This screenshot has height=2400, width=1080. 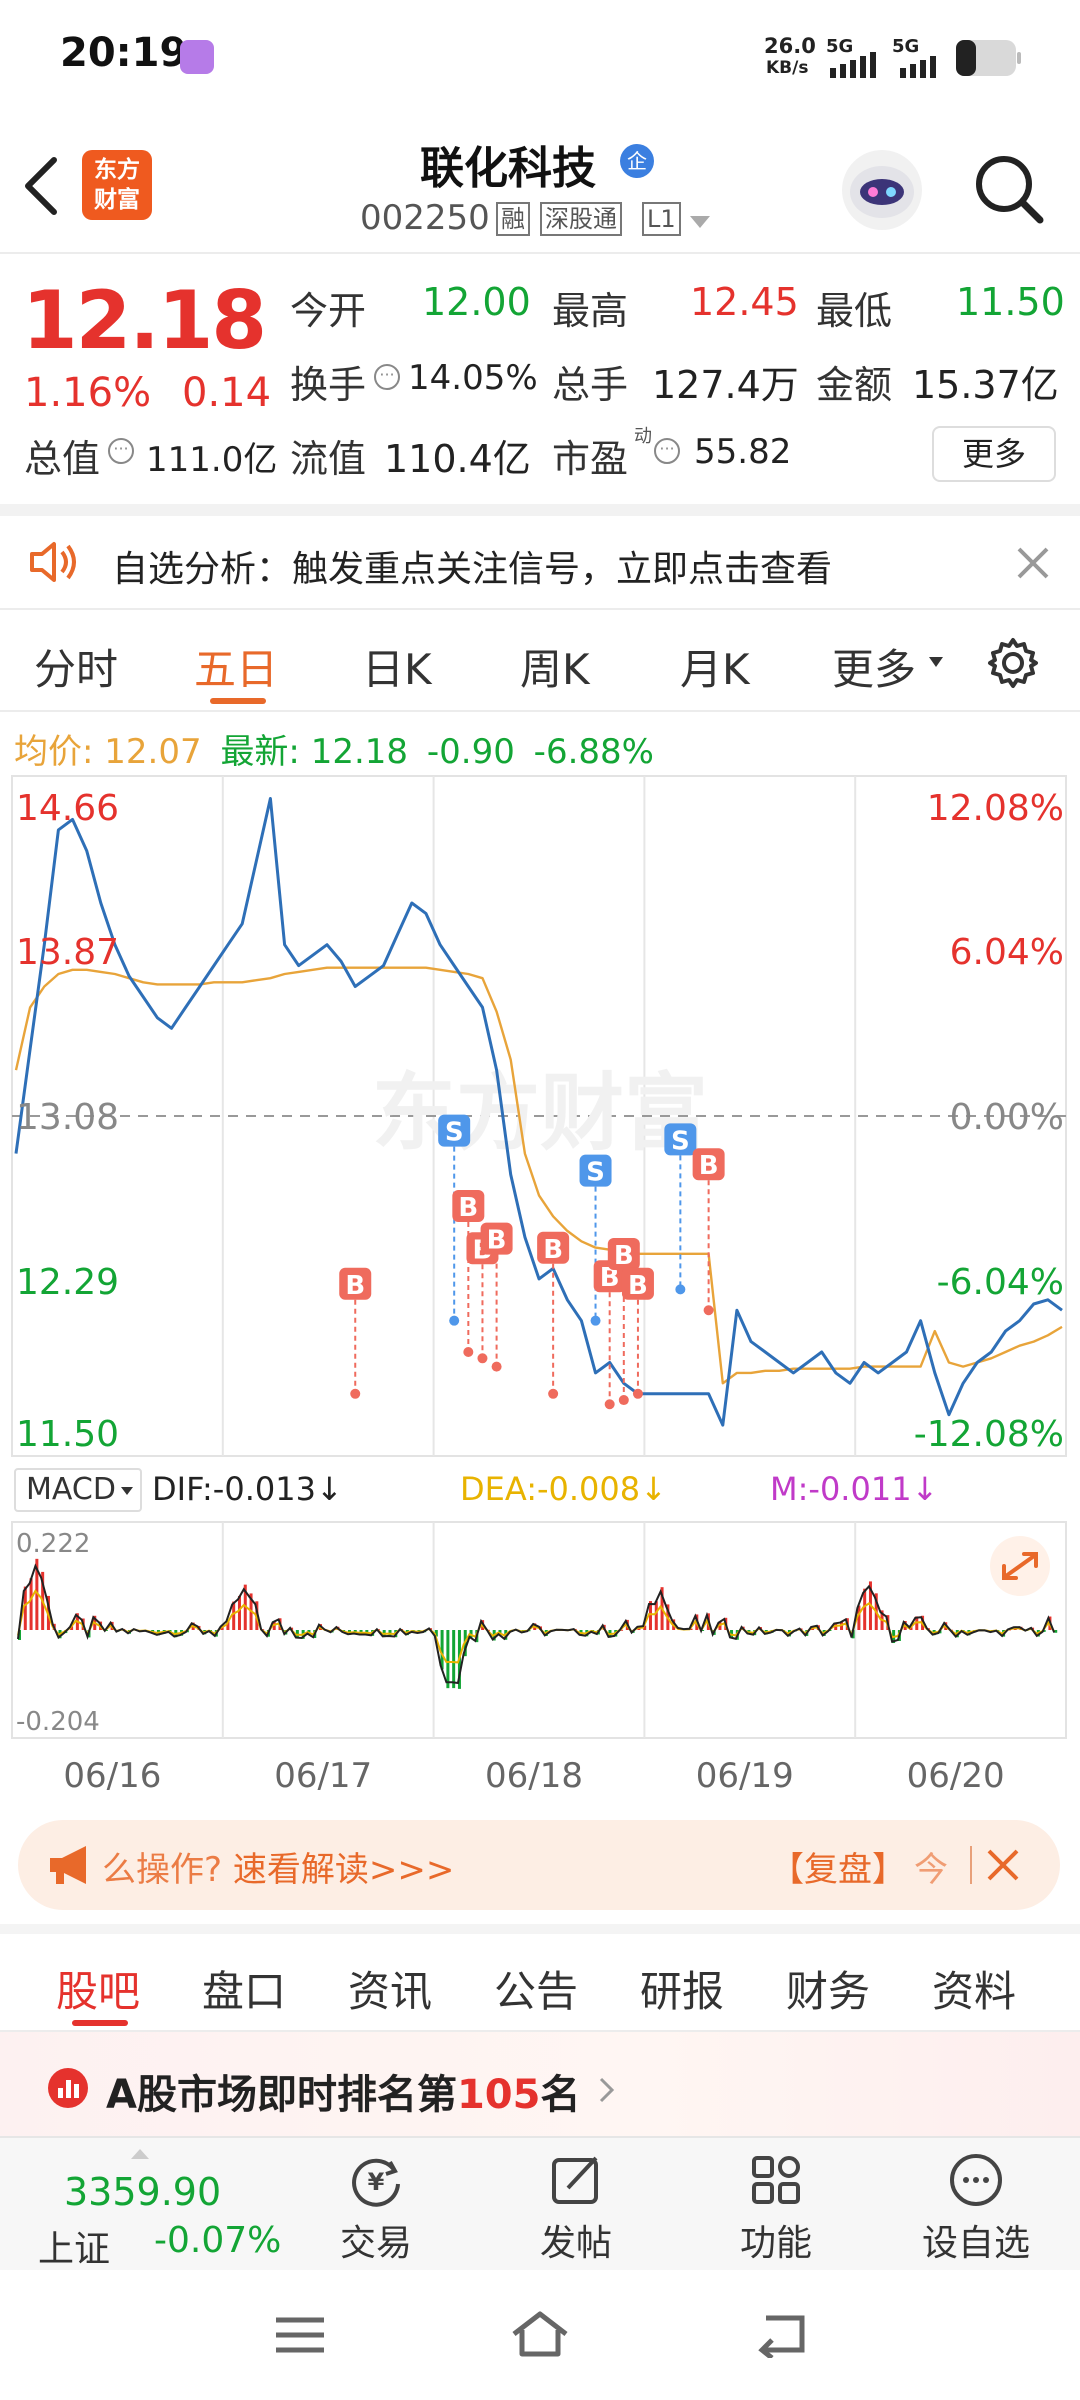 What do you see at coordinates (989, 1434) in the screenshot?
I see `y-axis-right-label: -12.08%` at bounding box center [989, 1434].